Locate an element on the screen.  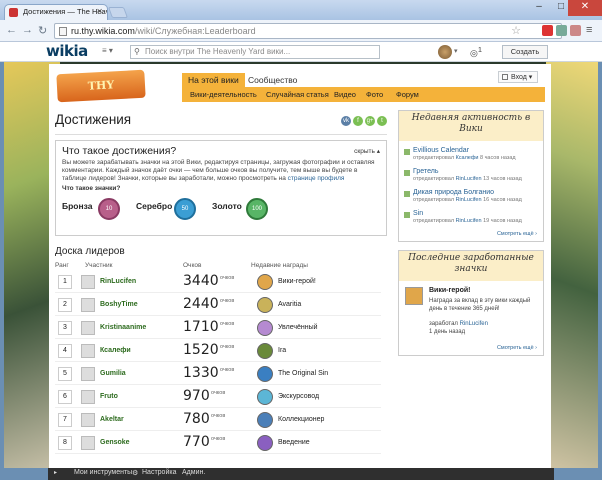
badges-title: Последние заработанные значки is located at coordinates (471, 266).